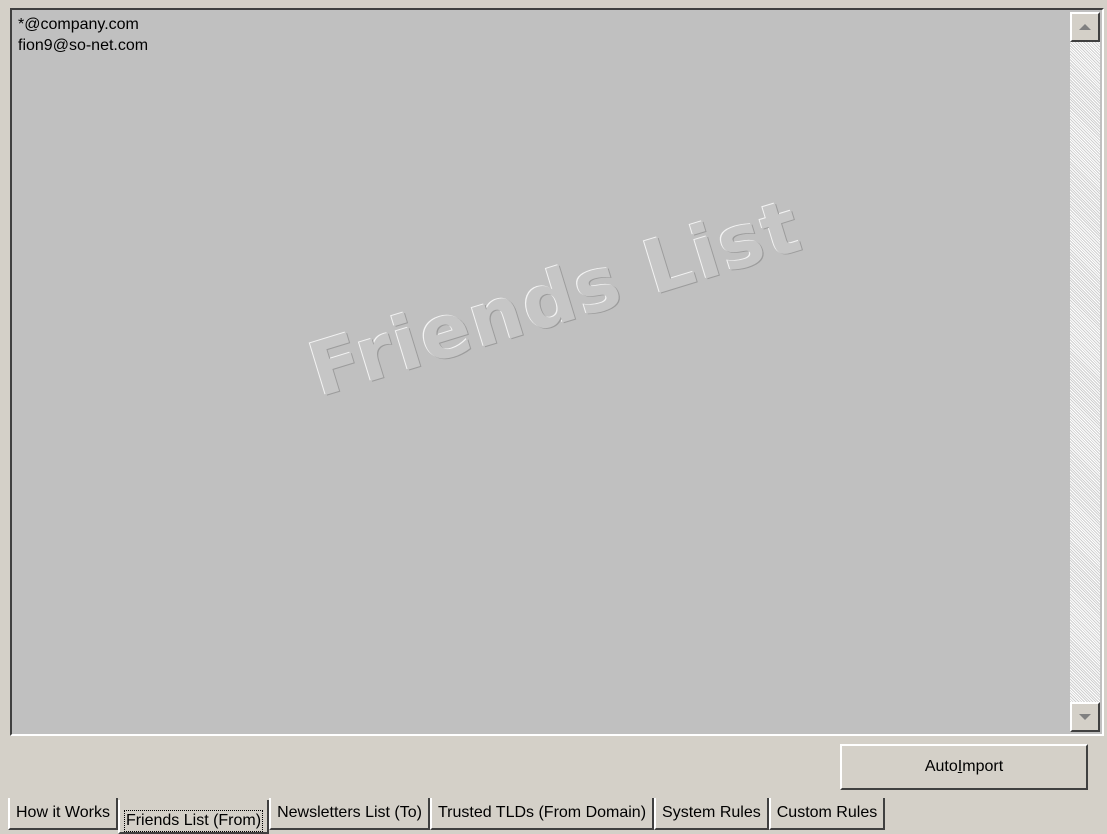 The image size is (1107, 834). I want to click on tab-friends-list: Friends List (From), so click(193, 817).